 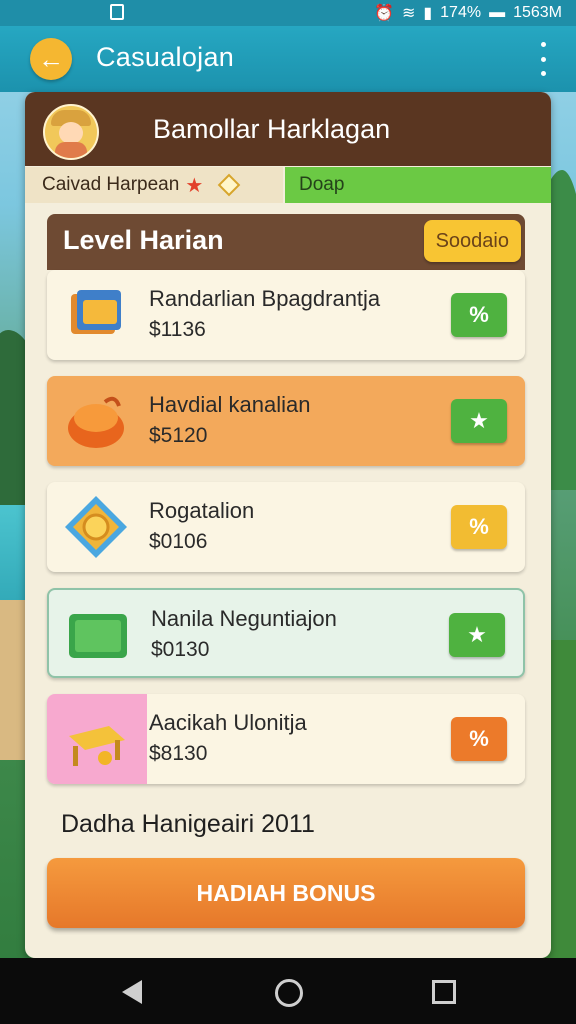 I want to click on status-right: ⏰ ≋ ▮ 174% ▬ 1563M, so click(x=468, y=13).